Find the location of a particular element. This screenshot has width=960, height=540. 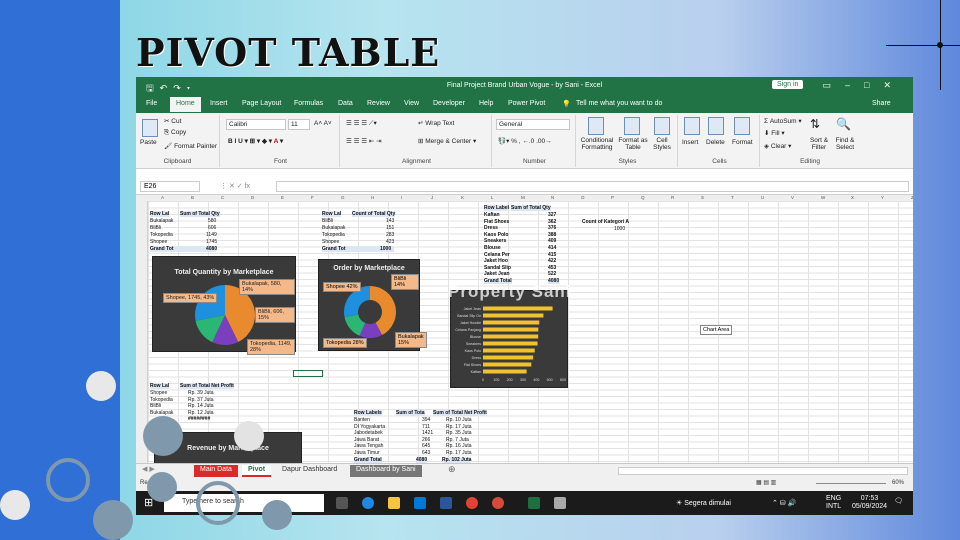

font-size-select: 11 is located at coordinates (299, 124).